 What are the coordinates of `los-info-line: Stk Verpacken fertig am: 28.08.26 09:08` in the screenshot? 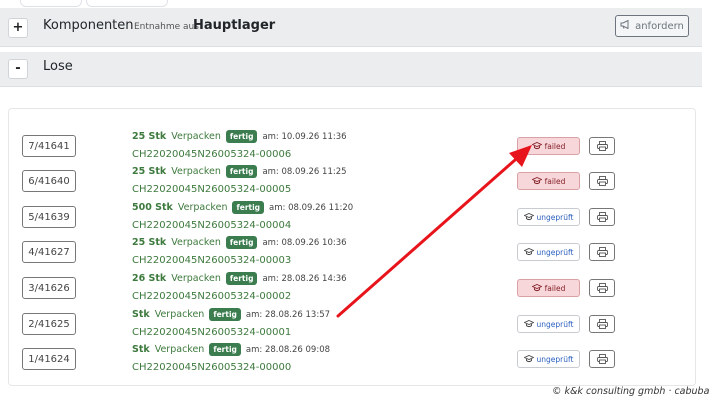 It's located at (231, 349).